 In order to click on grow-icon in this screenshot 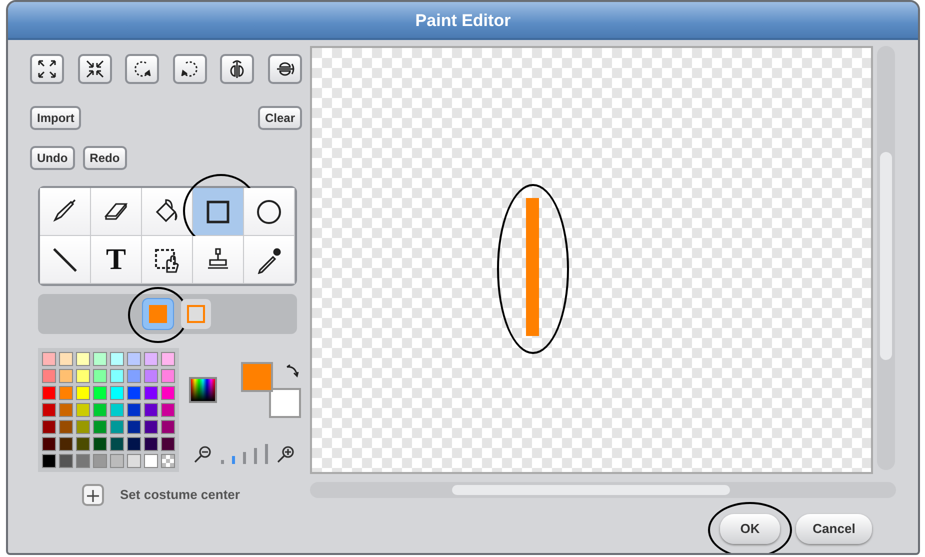, I will do `click(47, 69)`.